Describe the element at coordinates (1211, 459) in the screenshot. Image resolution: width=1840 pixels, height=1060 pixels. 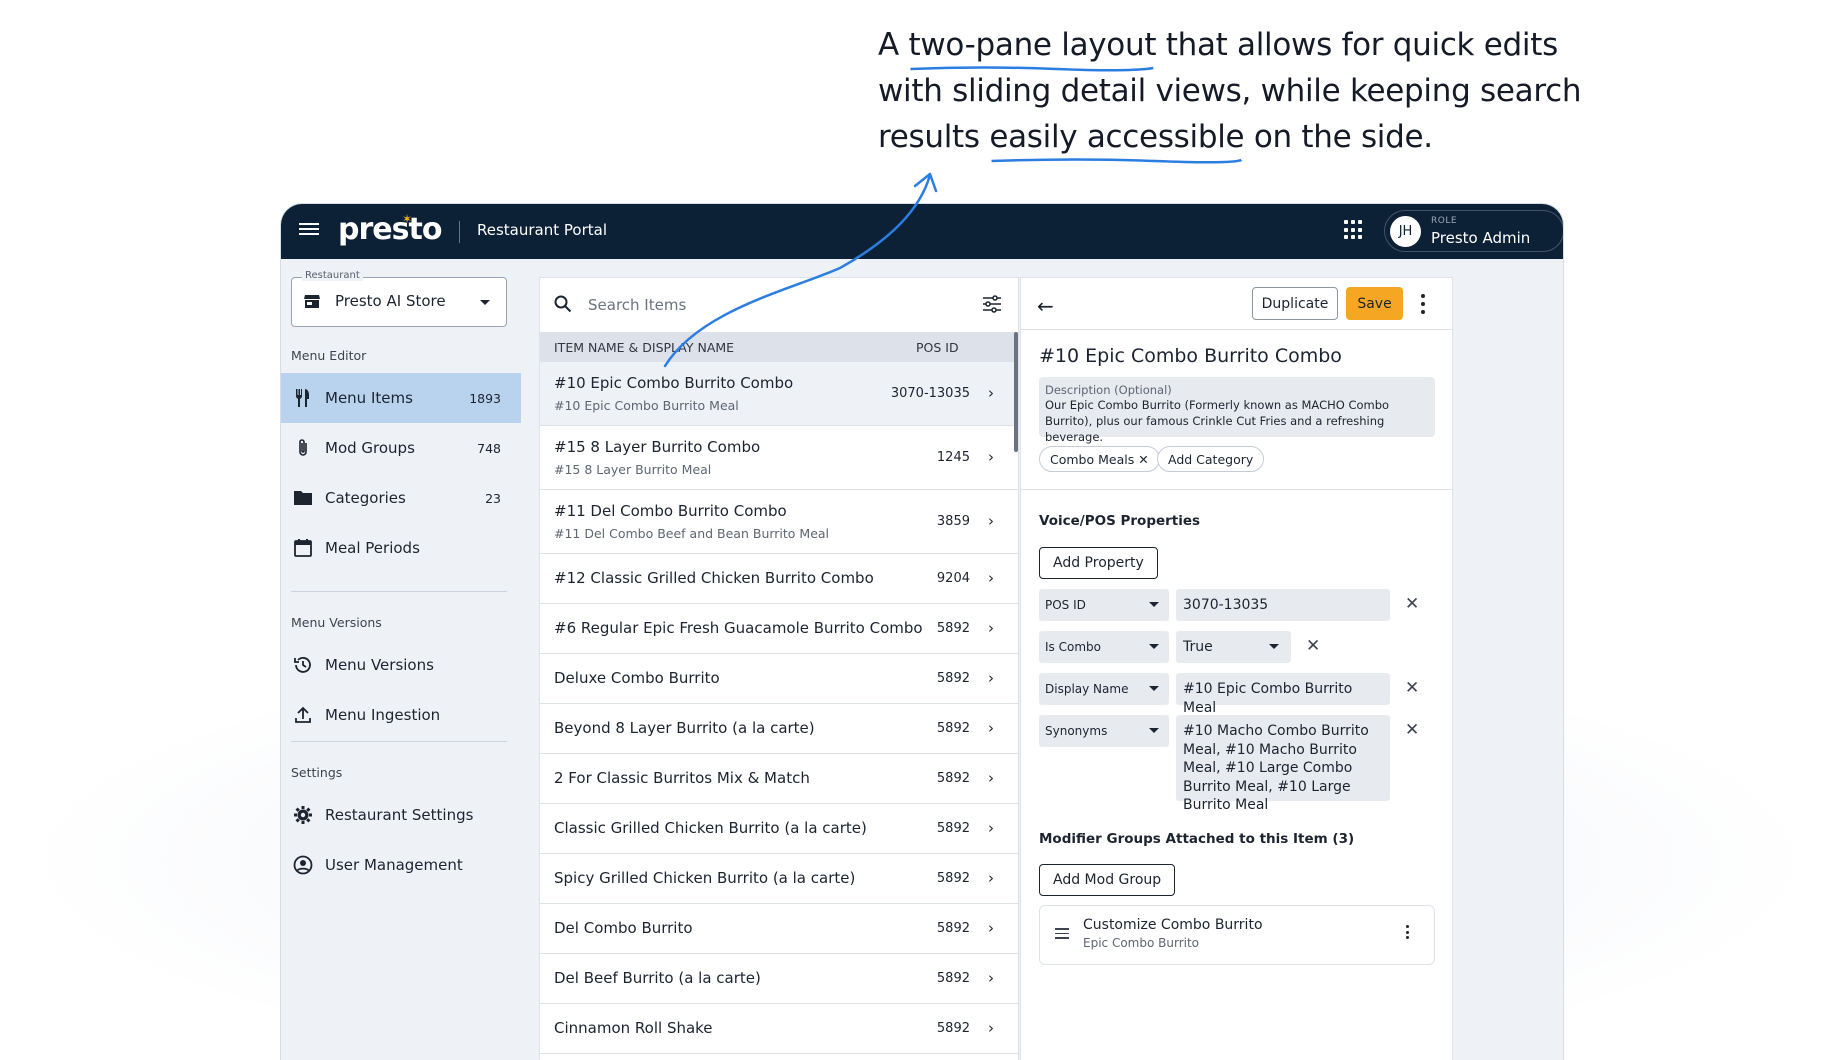
I see `add-category-button: Add Category` at that location.